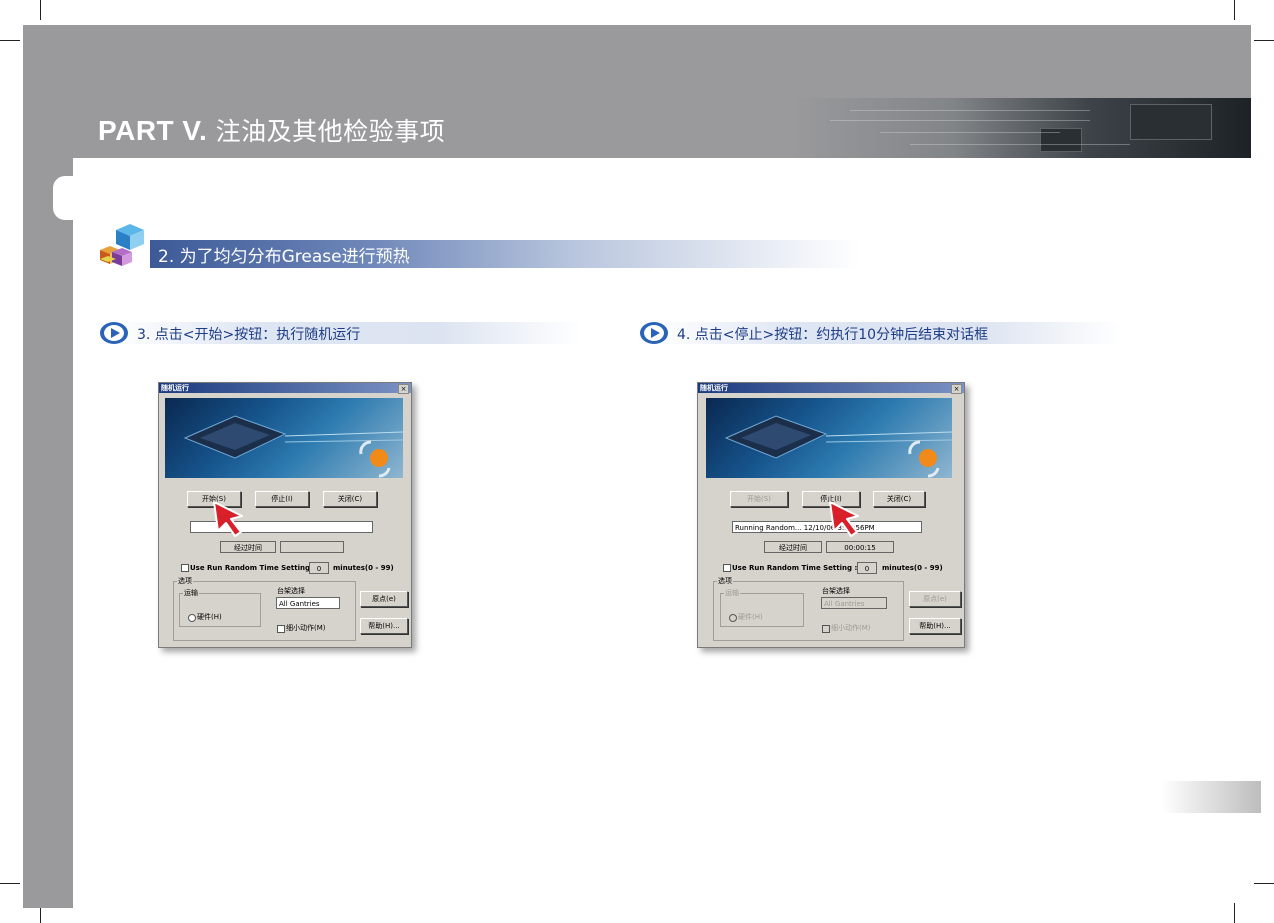 The height and width of the screenshot is (923, 1274). Describe the element at coordinates (312, 547) in the screenshot. I see `elapsed-time-field` at that location.